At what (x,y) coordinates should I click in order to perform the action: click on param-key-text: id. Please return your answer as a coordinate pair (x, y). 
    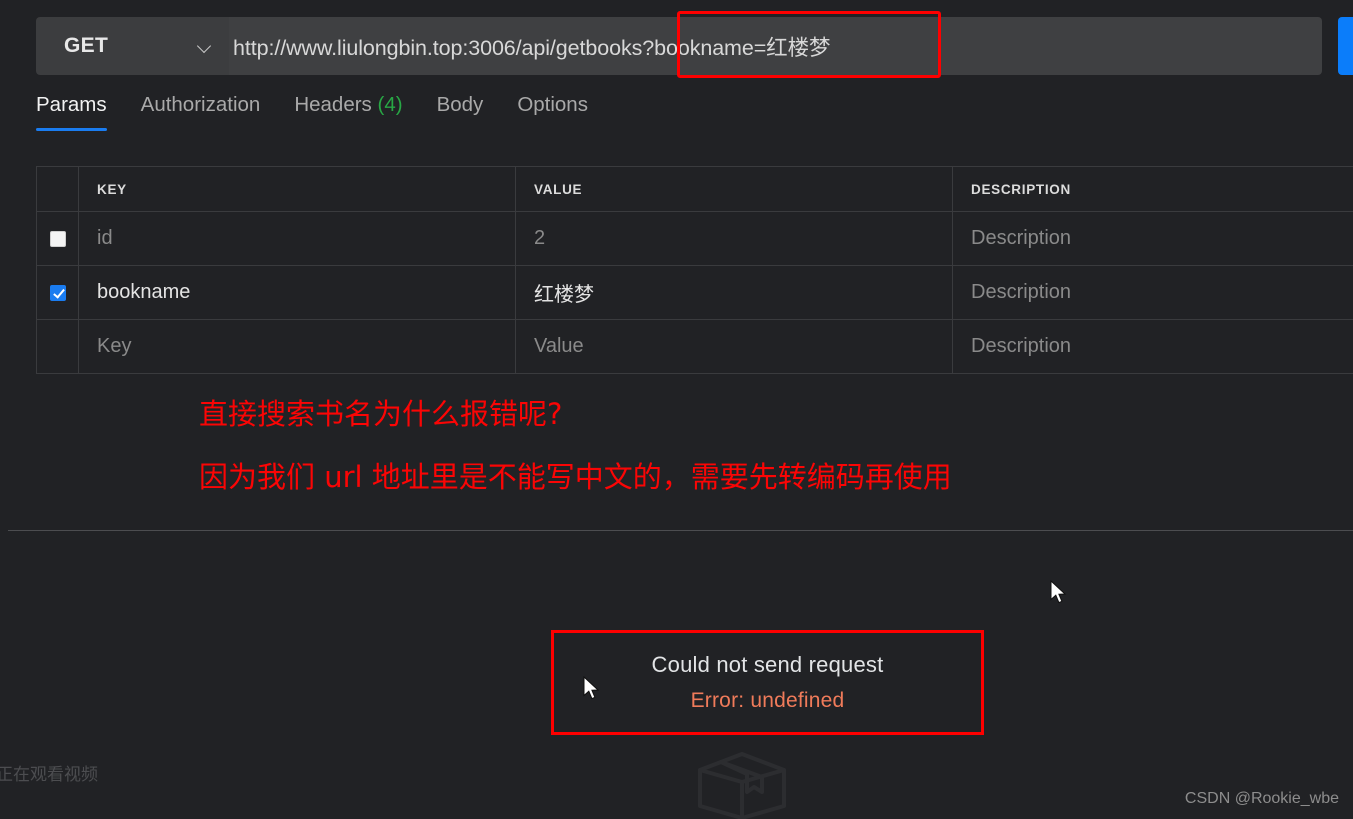
    Looking at the image, I should click on (105, 238).